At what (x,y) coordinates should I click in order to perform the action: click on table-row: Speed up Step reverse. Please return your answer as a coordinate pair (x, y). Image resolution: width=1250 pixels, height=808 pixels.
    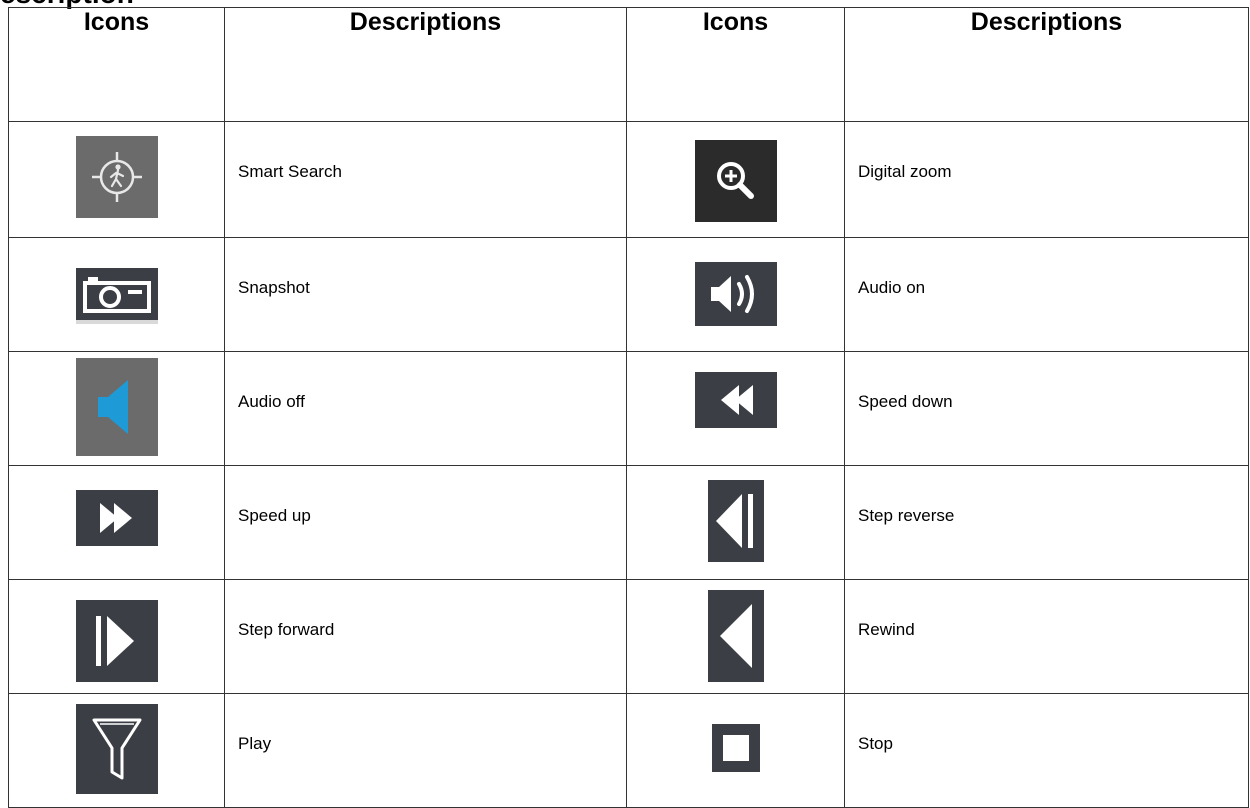
    Looking at the image, I should click on (628, 522).